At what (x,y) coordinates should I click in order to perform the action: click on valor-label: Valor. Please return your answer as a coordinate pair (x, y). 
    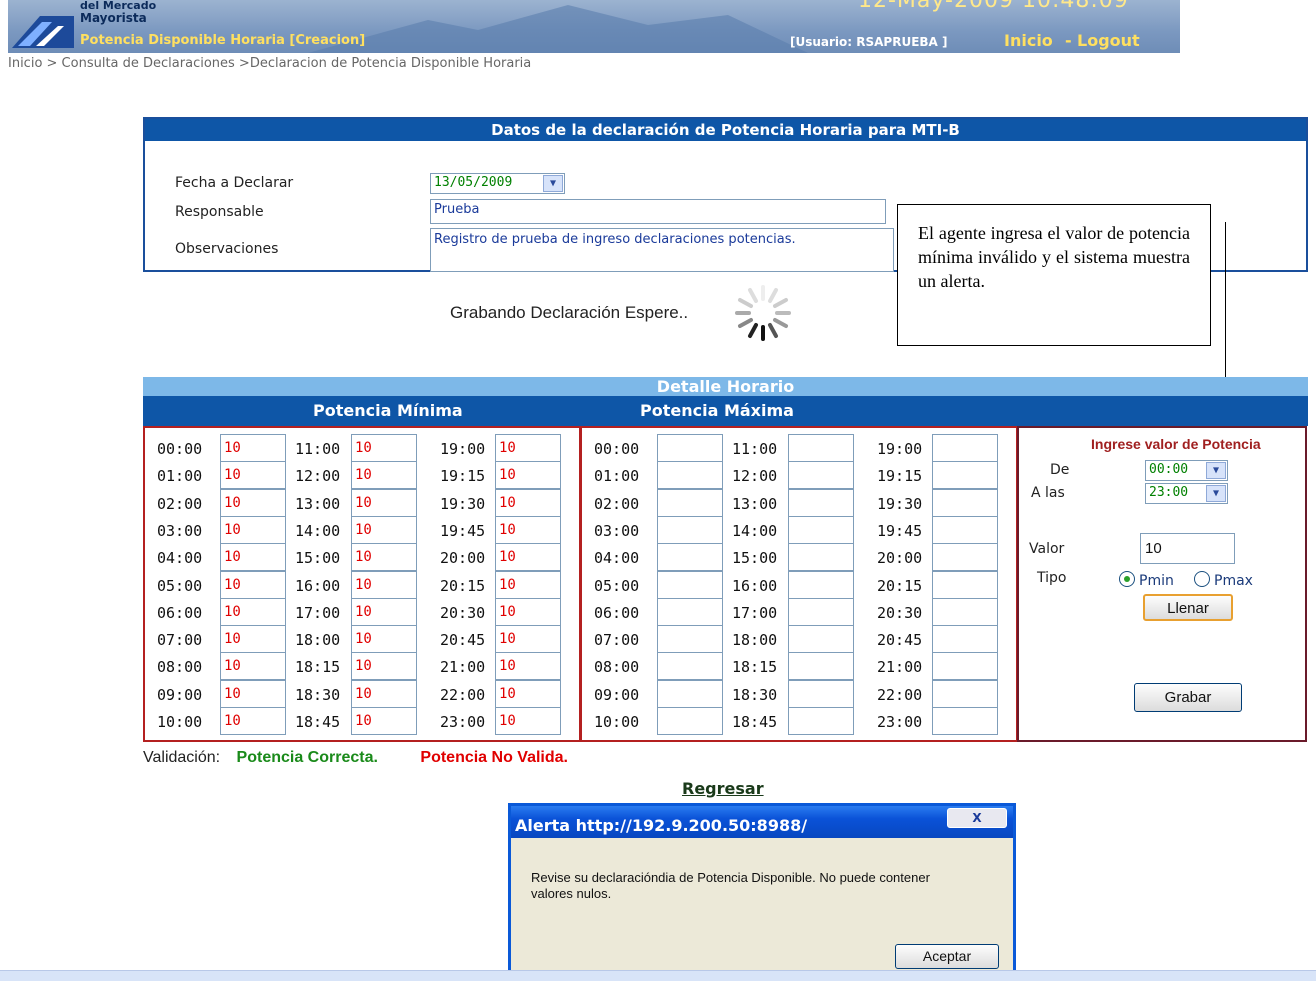
    Looking at the image, I should click on (1047, 549).